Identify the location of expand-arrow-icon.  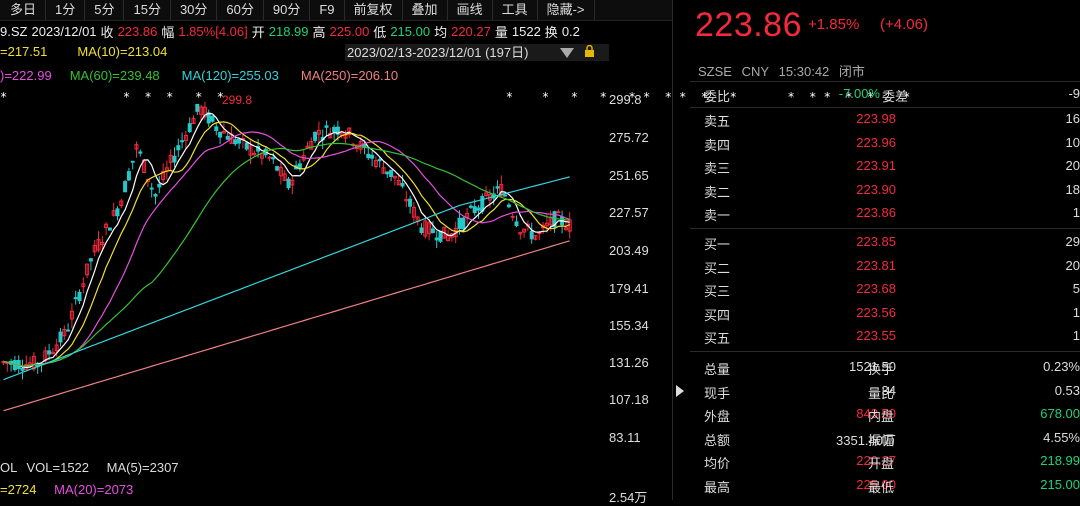
(680, 391).